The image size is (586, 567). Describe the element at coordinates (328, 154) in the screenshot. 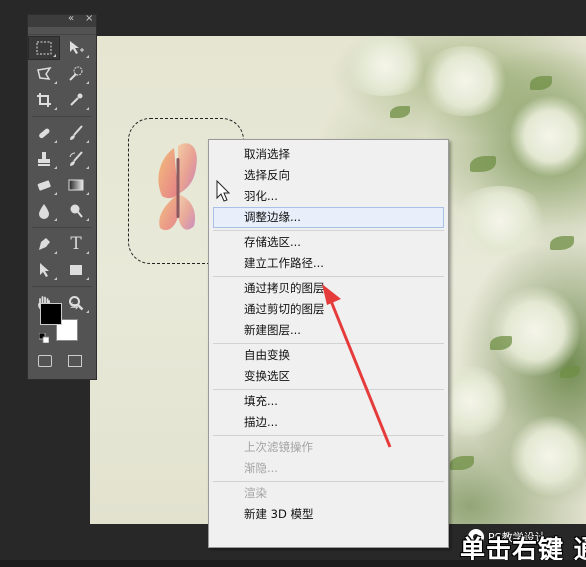

I see `menu-item: 取消选择` at that location.